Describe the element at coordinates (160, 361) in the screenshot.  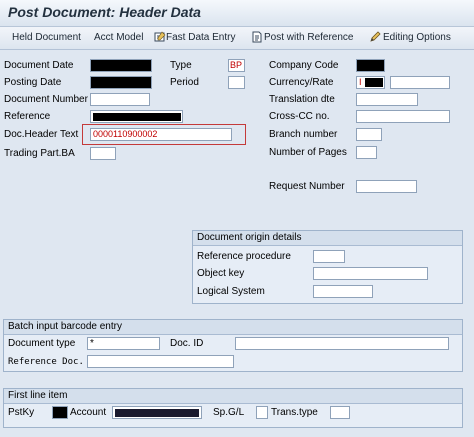
I see `reference-doc-field` at that location.